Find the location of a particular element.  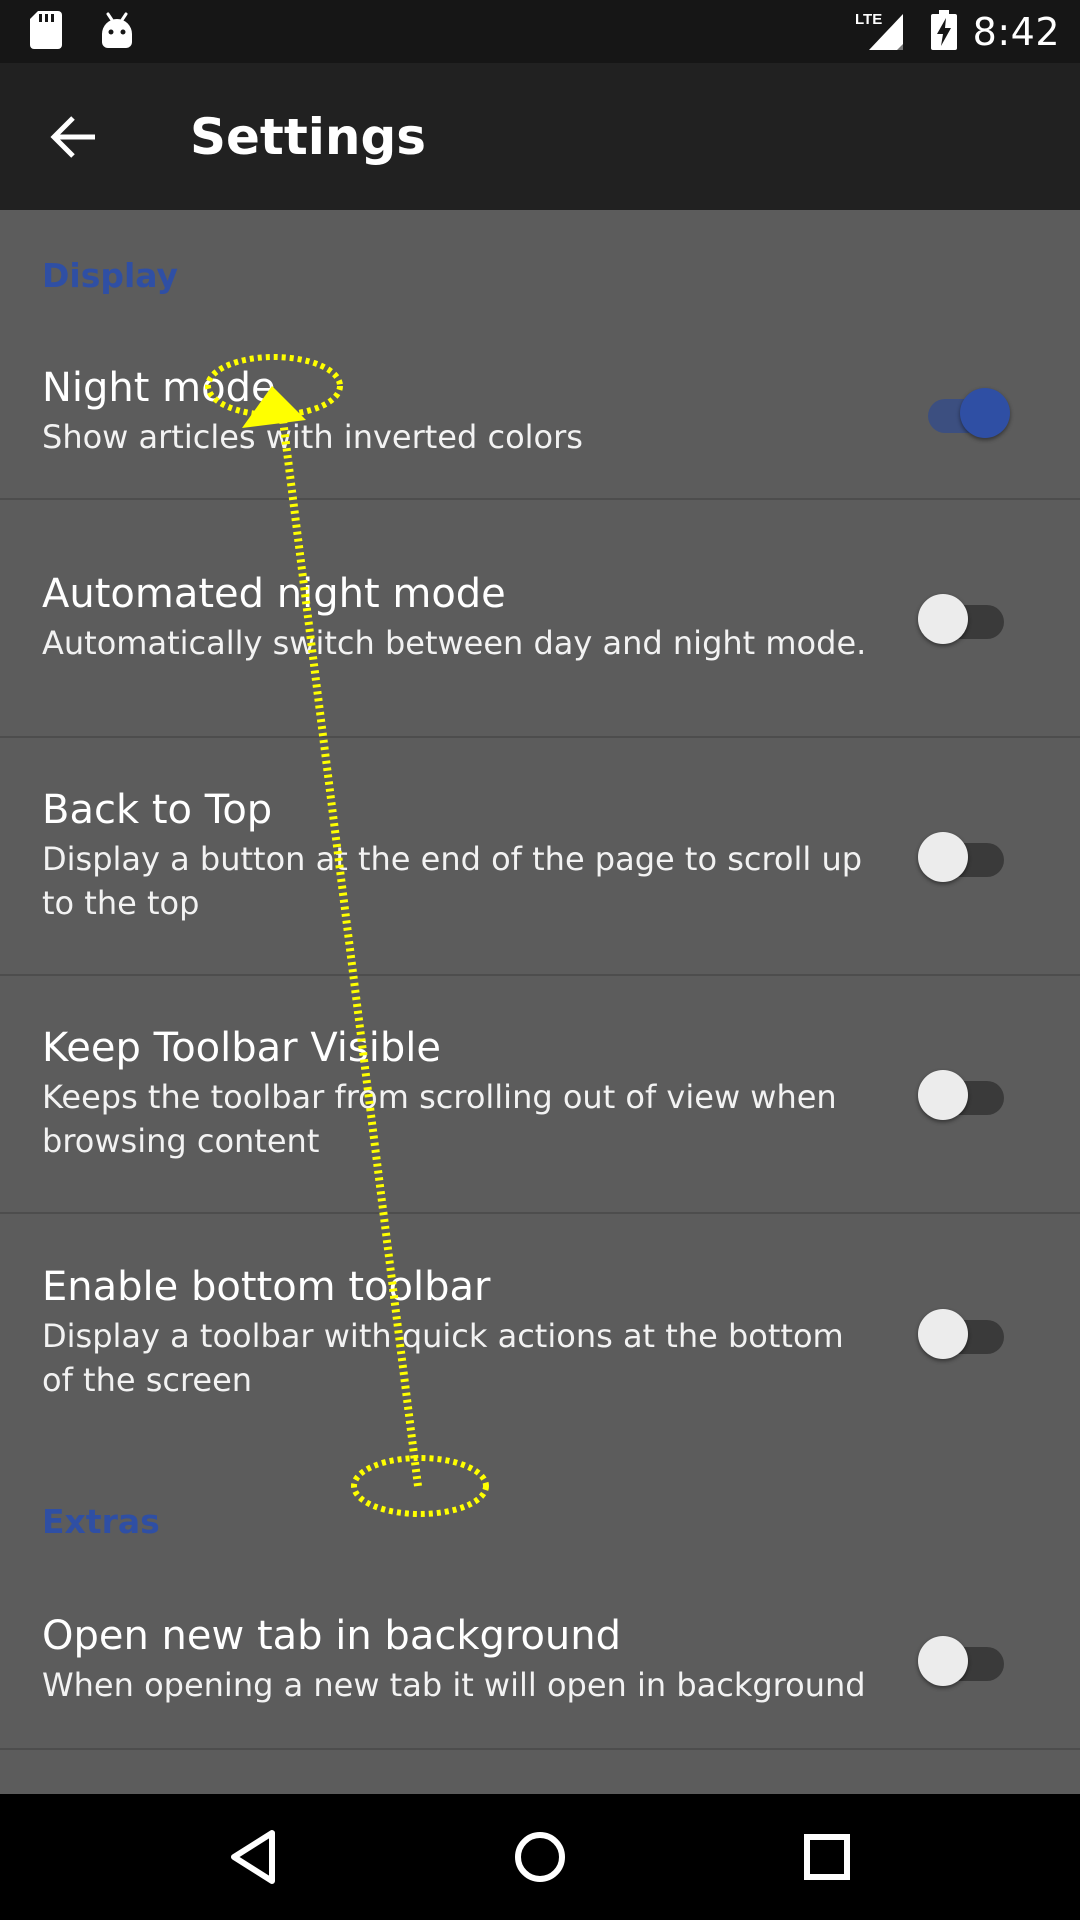

back-triangle-icon is located at coordinates (253, 1857).